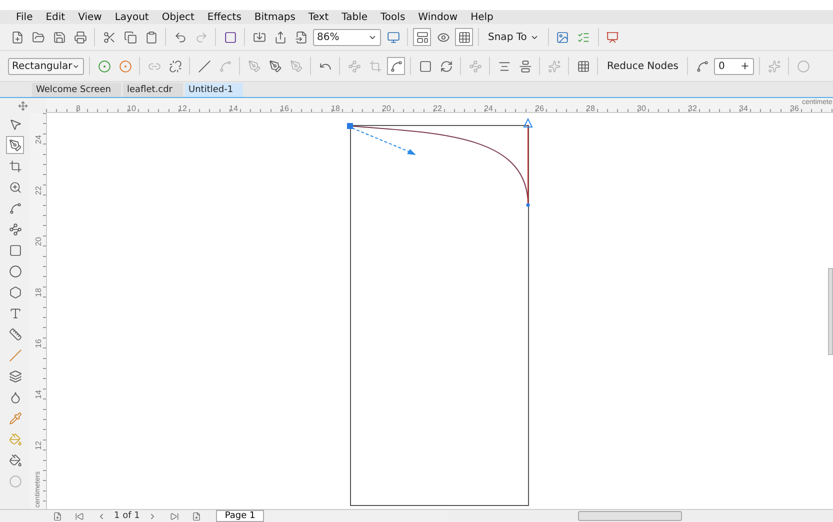 The width and height of the screenshot is (833, 522). I want to click on shape-tool-icon, so click(15, 145).